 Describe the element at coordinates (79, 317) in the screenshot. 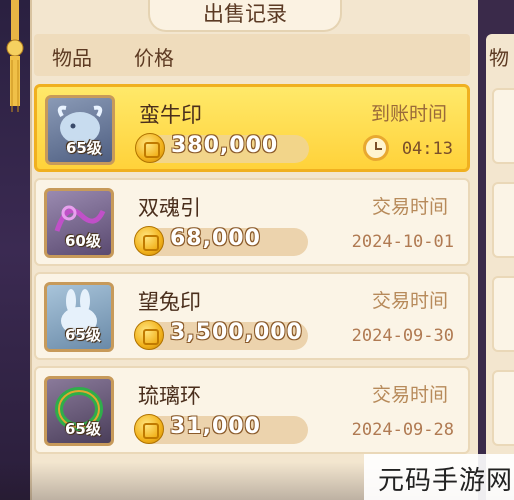

I see `rabbit-seal-icon: 65级` at that location.